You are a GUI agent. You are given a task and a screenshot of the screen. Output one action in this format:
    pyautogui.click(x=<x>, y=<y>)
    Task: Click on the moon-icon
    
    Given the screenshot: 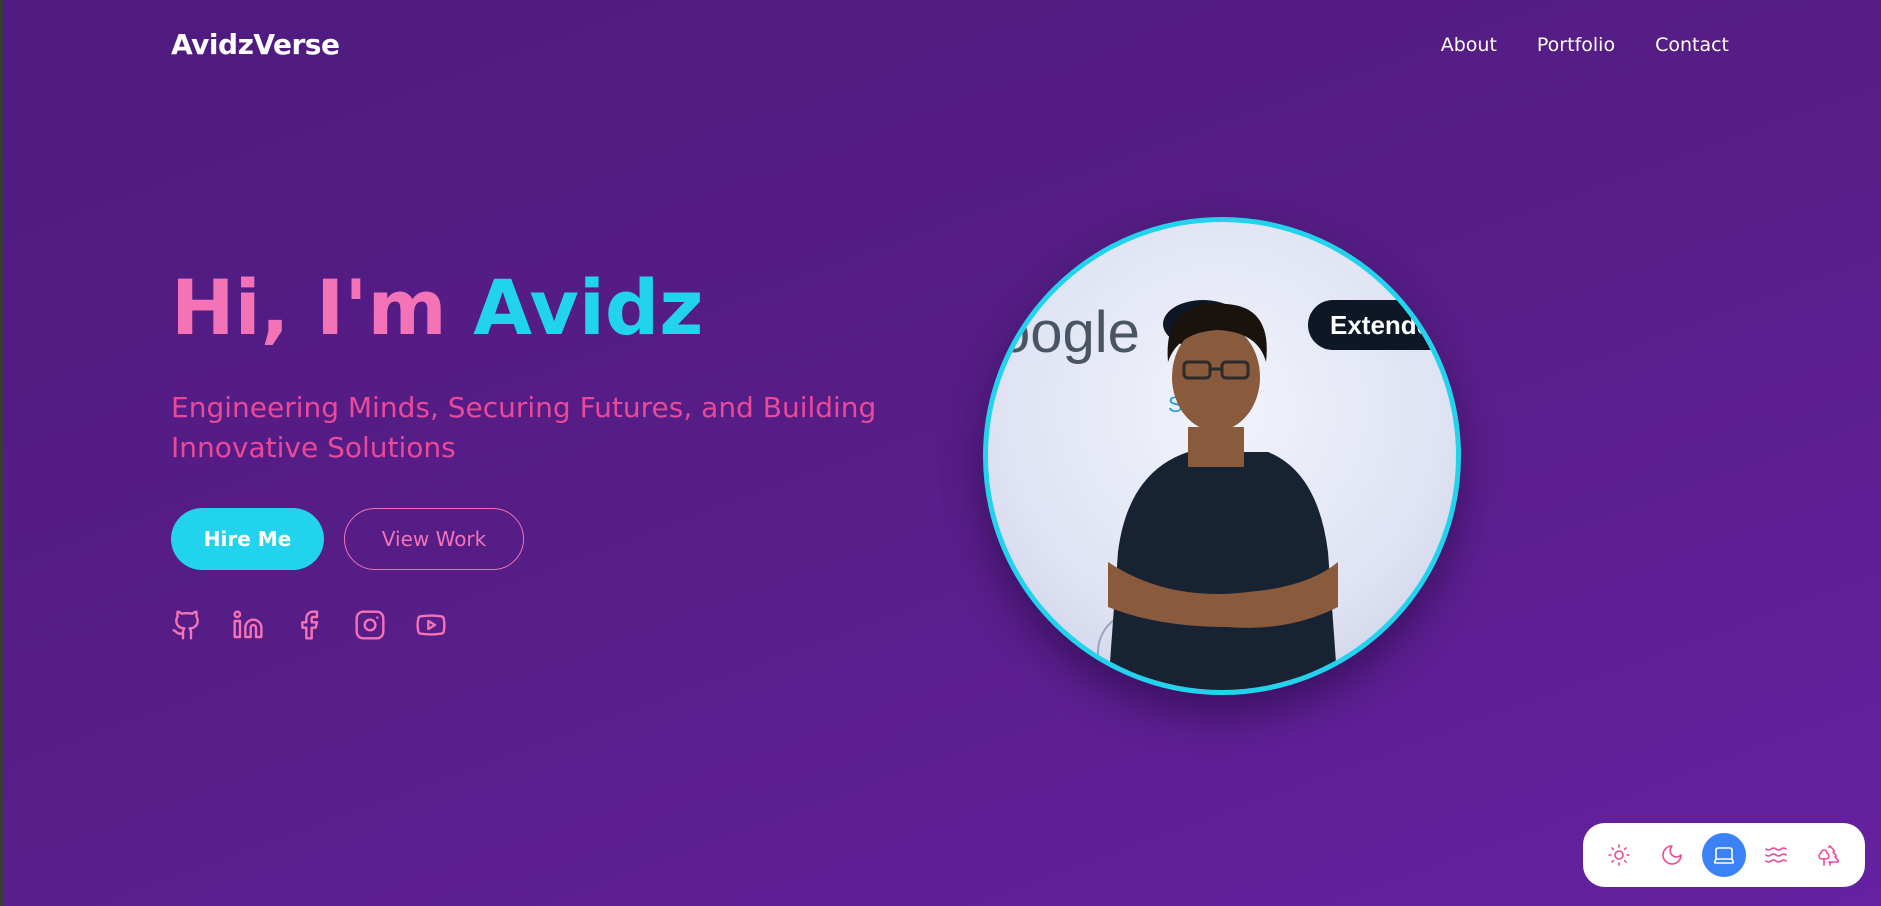 What is the action you would take?
    pyautogui.click(x=1672, y=855)
    